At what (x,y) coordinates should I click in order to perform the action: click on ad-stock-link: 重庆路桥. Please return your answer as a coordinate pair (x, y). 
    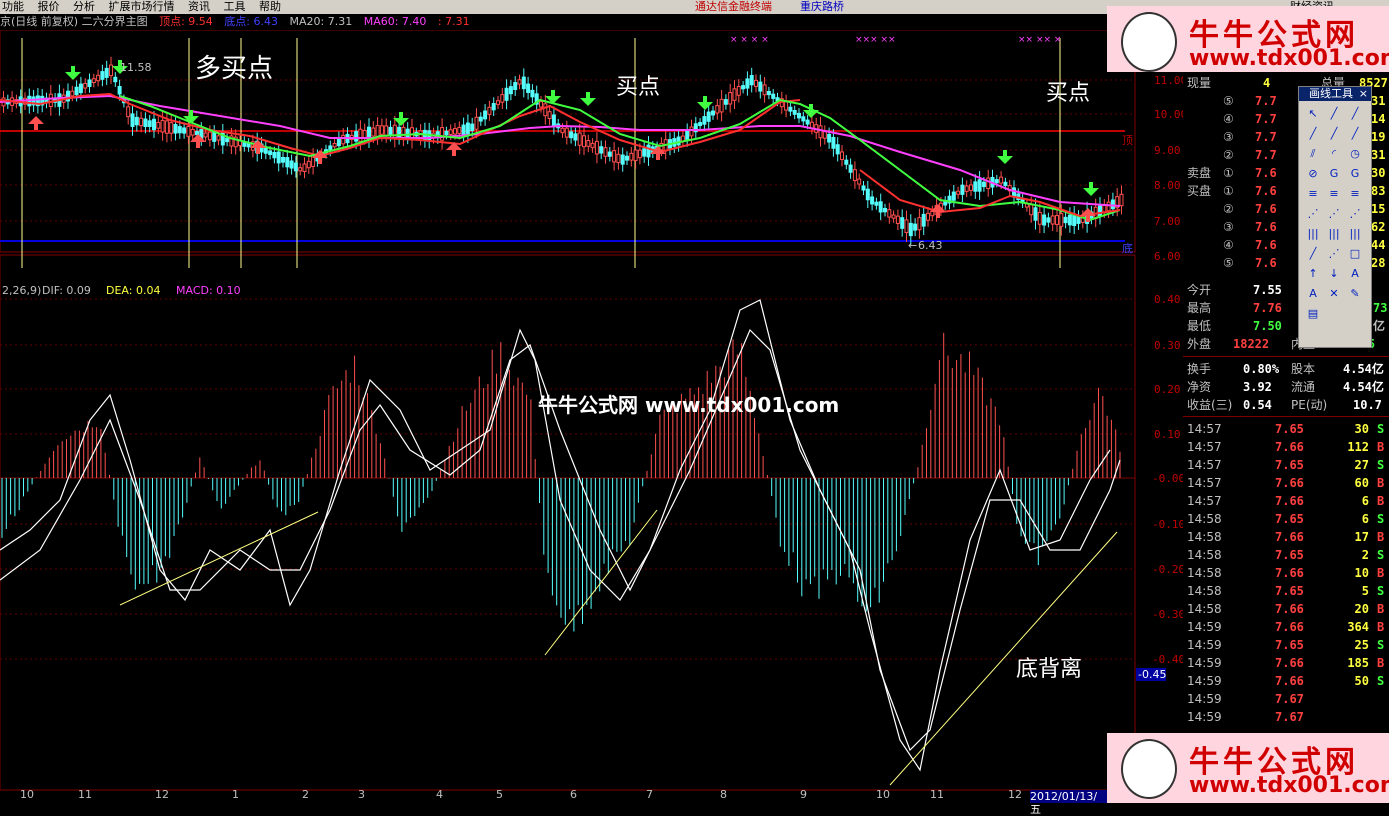
    Looking at the image, I should click on (822, 7).